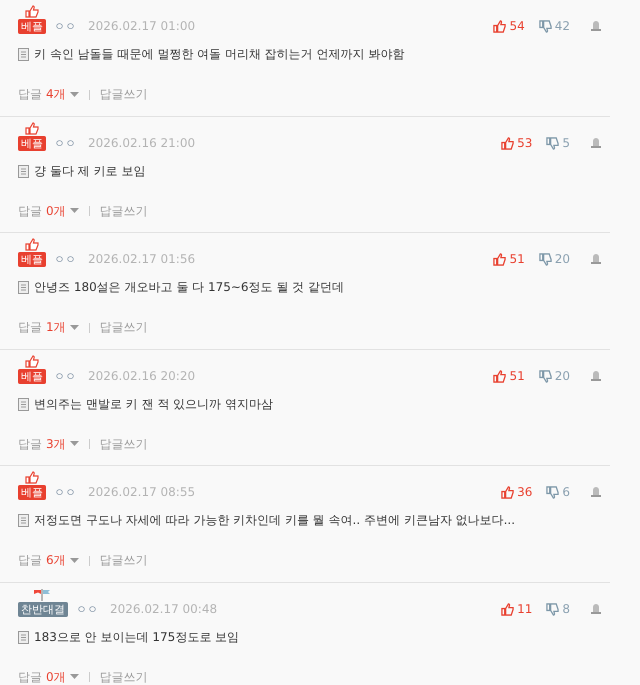 This screenshot has width=640, height=685. Describe the element at coordinates (48, 94) in the screenshot. I see `replies-toggle: 답글 4개` at that location.